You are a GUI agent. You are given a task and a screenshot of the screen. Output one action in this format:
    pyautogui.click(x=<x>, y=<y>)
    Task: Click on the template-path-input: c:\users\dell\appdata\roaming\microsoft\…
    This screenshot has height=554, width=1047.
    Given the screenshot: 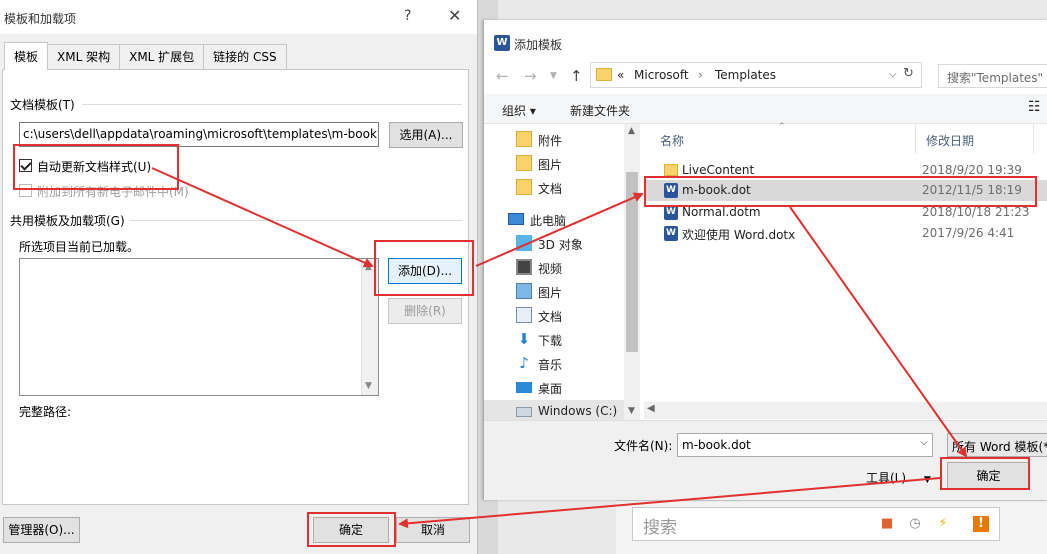 What is the action you would take?
    pyautogui.click(x=199, y=134)
    